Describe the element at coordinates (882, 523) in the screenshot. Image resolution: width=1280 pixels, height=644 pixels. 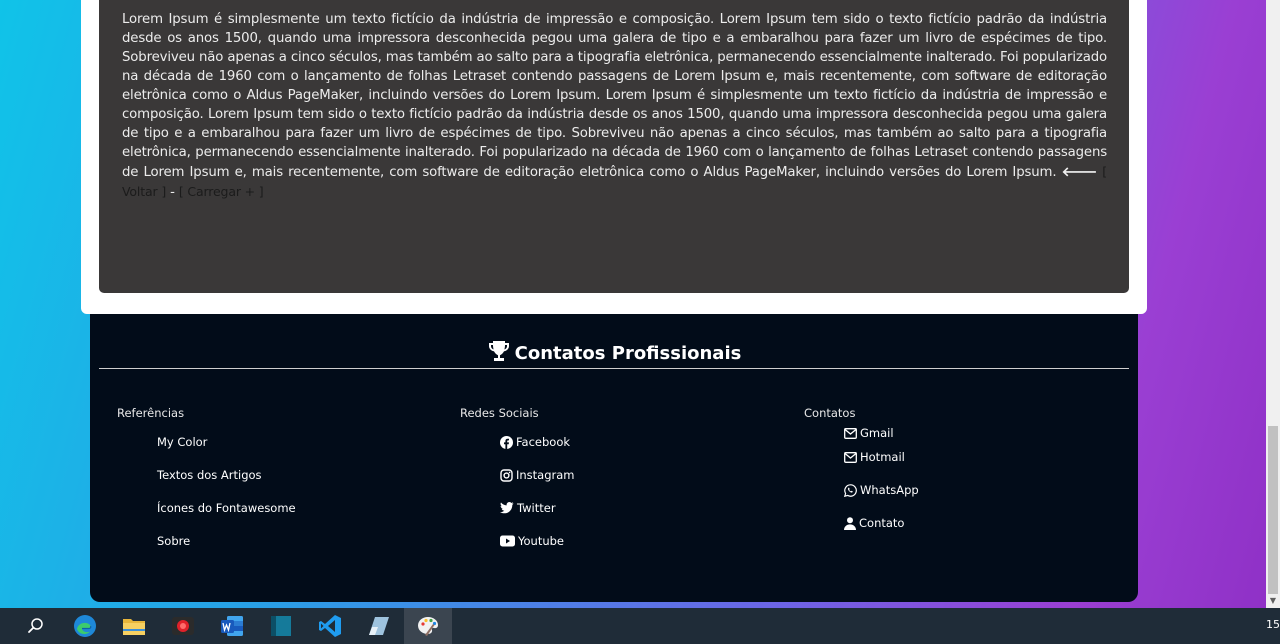
I see `contact-label: Contato` at that location.